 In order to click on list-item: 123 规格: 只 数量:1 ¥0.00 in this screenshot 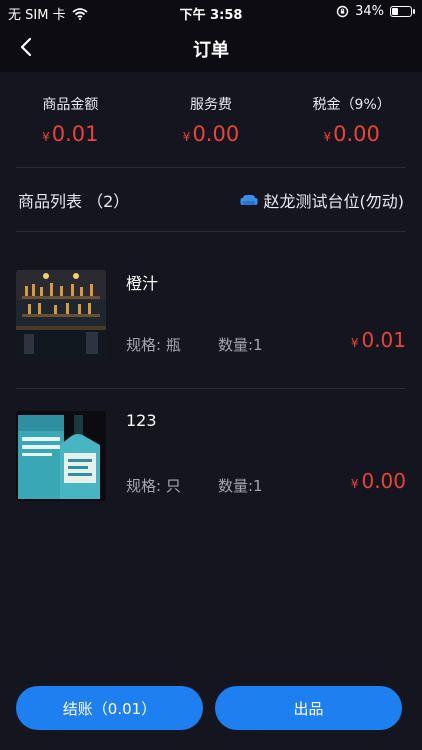, I will do `click(211, 457)`.